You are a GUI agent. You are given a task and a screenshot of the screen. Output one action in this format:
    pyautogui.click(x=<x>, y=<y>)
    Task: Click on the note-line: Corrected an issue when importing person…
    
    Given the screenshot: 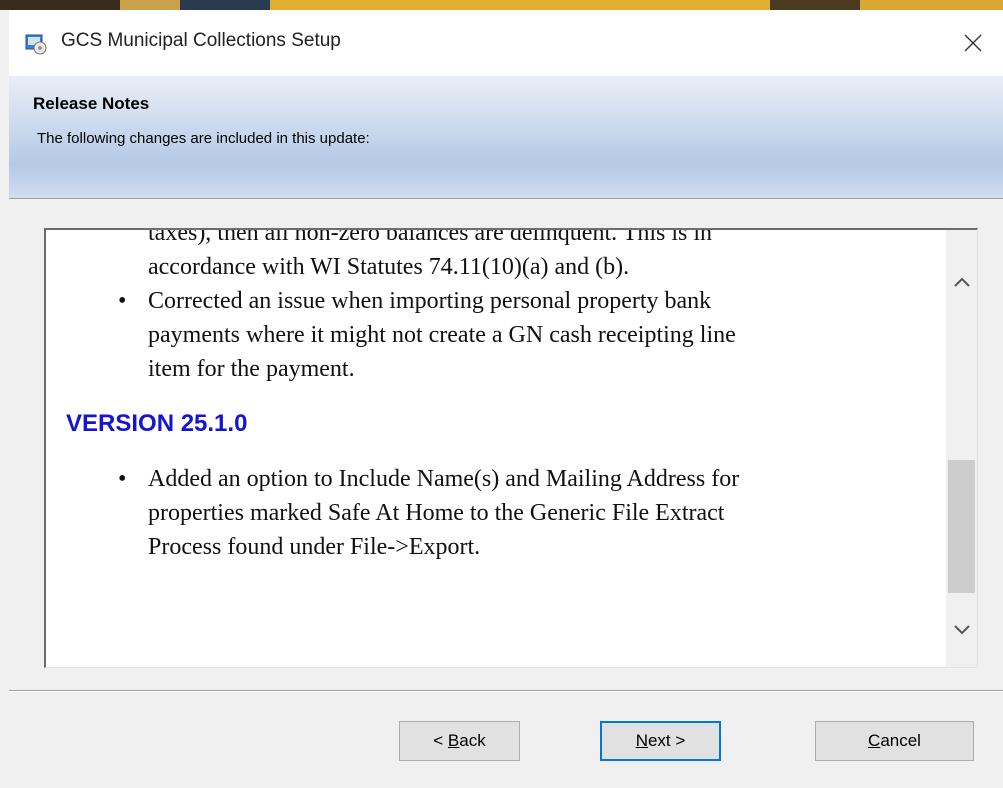 What is the action you would take?
    pyautogui.click(x=430, y=301)
    